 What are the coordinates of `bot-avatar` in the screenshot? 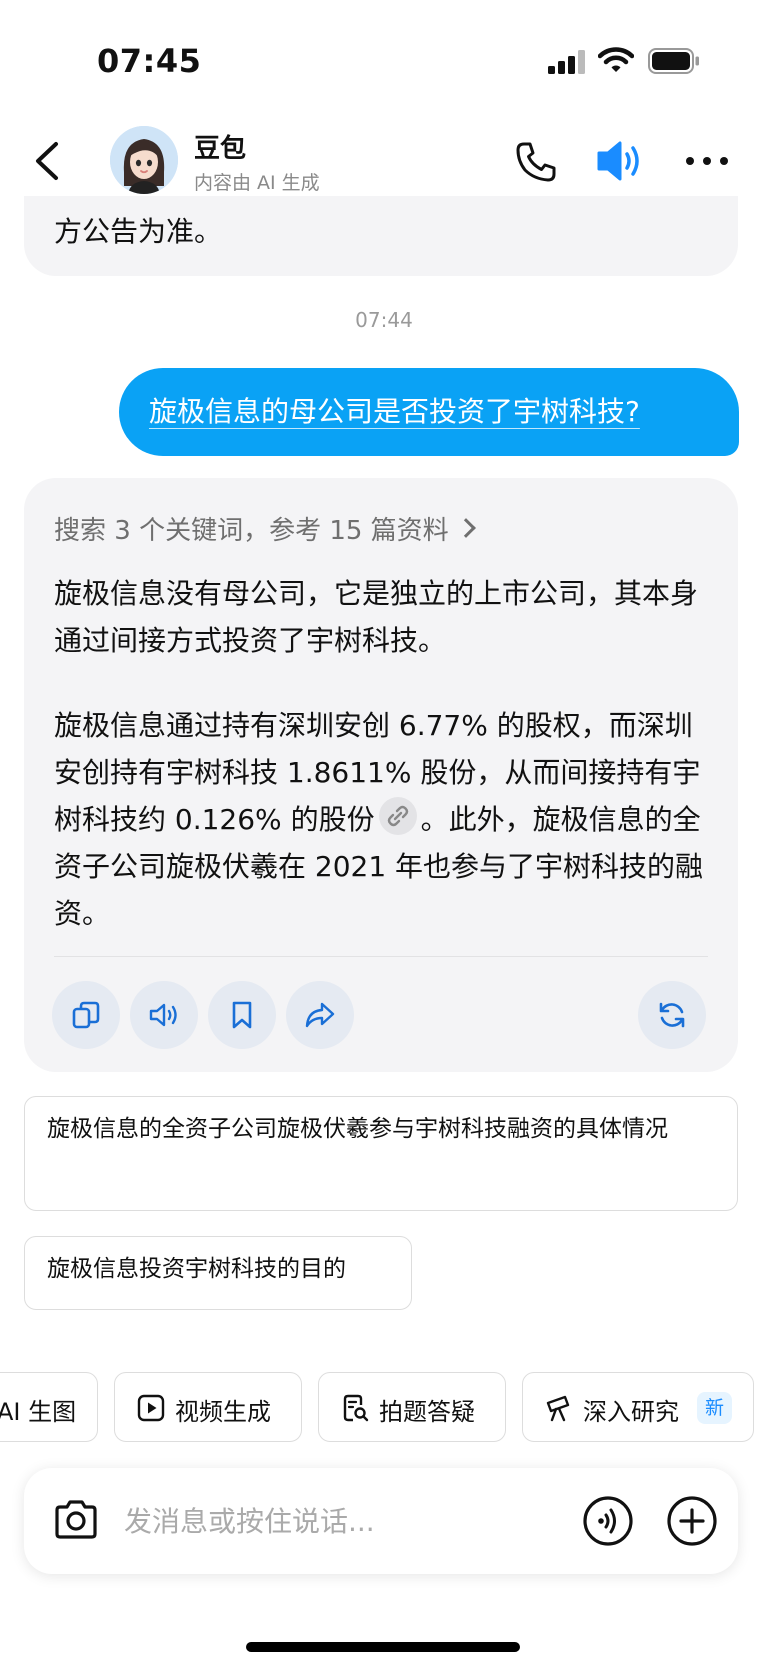 It's located at (144, 160).